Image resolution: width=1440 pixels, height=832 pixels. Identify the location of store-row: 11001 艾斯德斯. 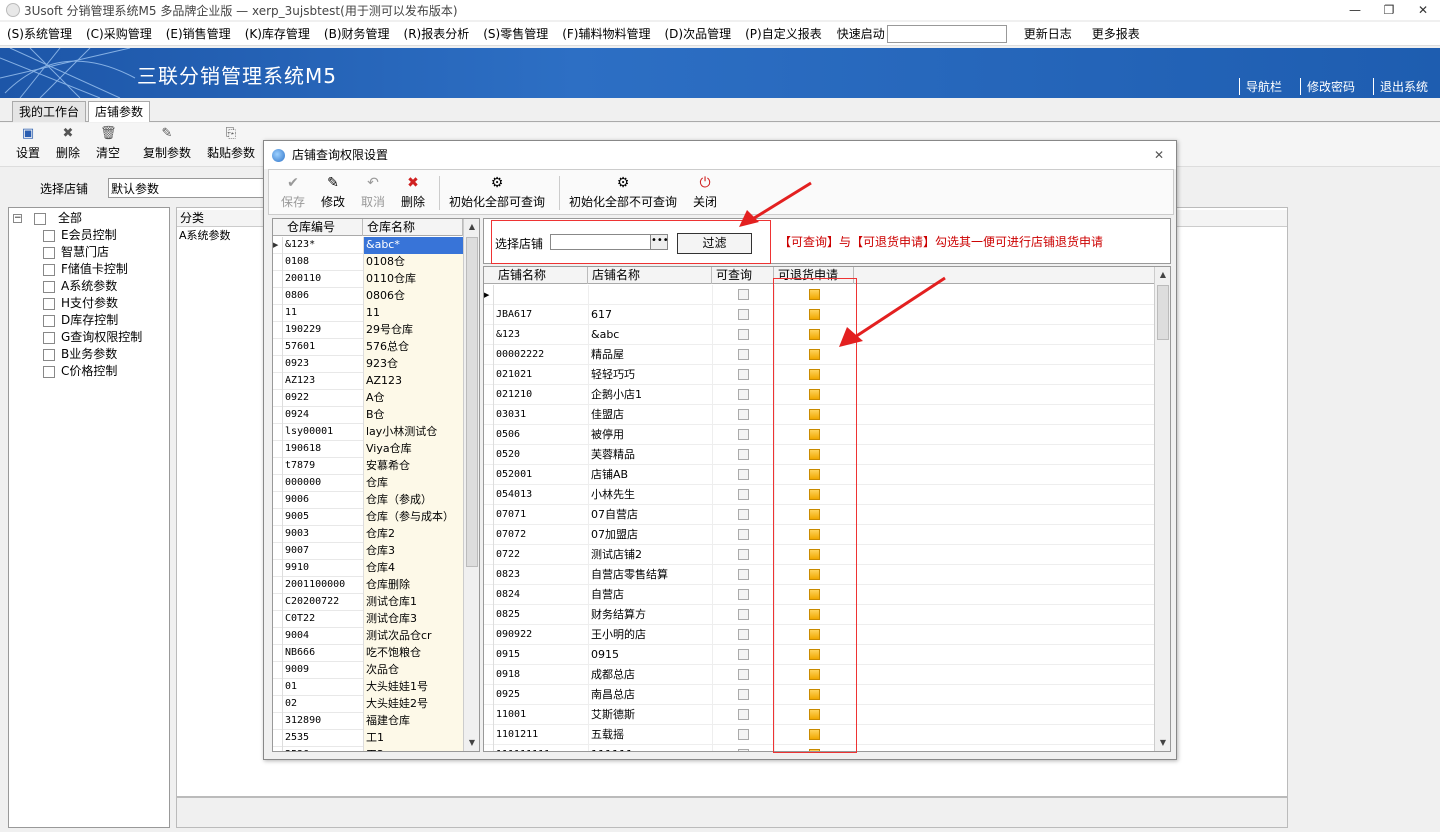
(819, 715).